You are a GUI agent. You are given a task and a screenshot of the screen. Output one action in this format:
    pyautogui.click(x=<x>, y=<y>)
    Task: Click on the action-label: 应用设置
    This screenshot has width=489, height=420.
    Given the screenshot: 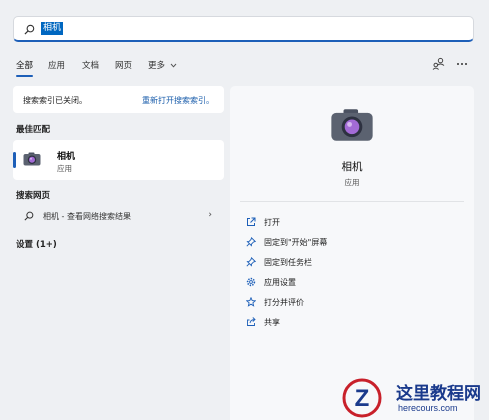 What is the action you would take?
    pyautogui.click(x=280, y=282)
    